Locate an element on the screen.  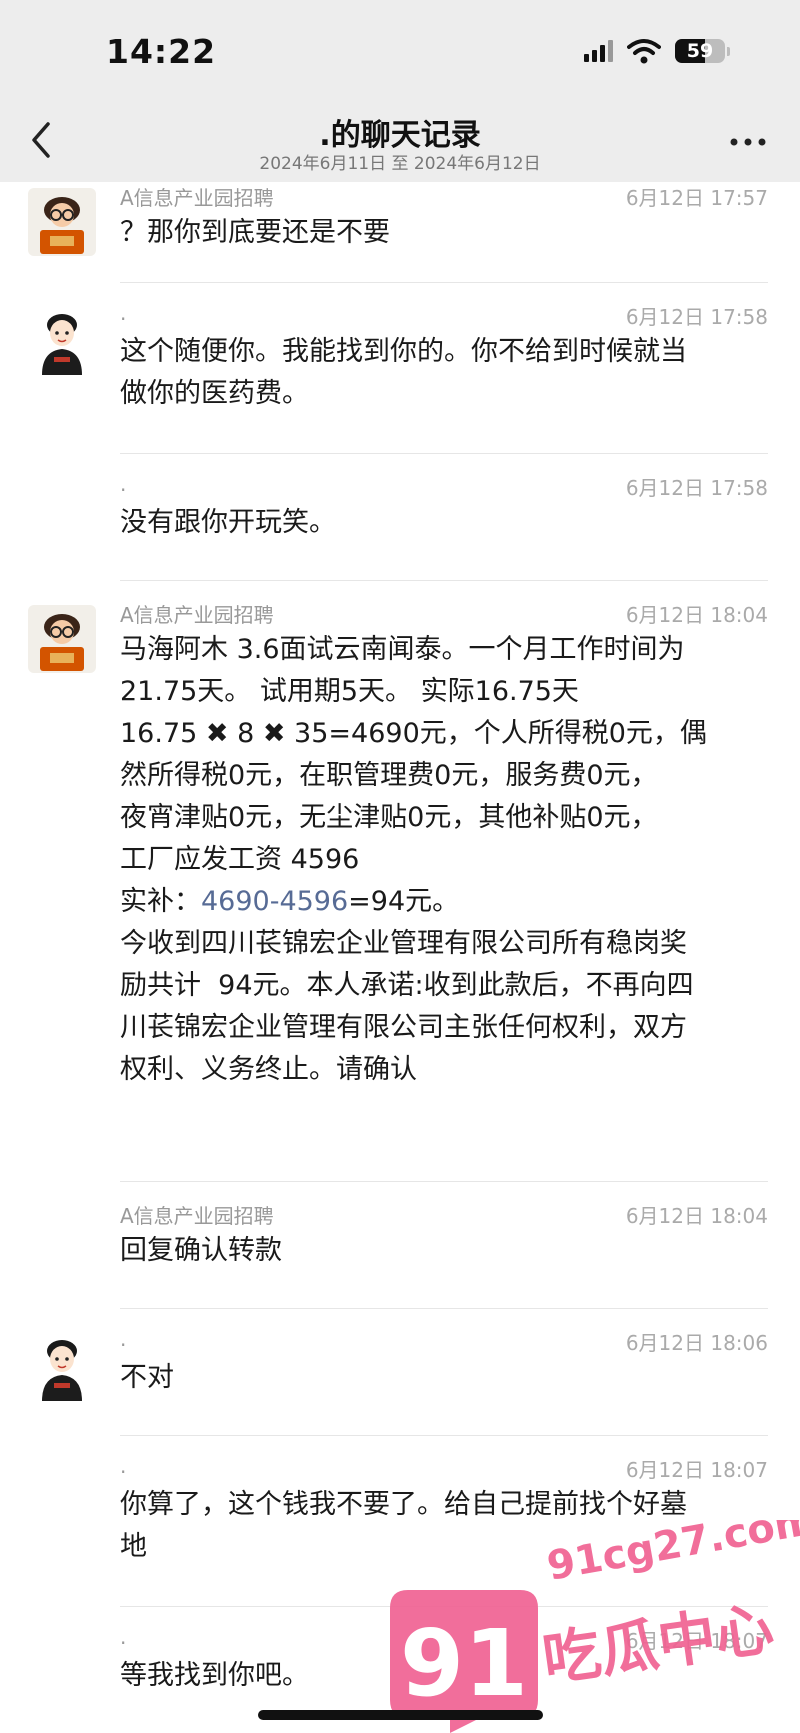
message-time: 6月12日 18:07 is located at coordinates (696, 1470).